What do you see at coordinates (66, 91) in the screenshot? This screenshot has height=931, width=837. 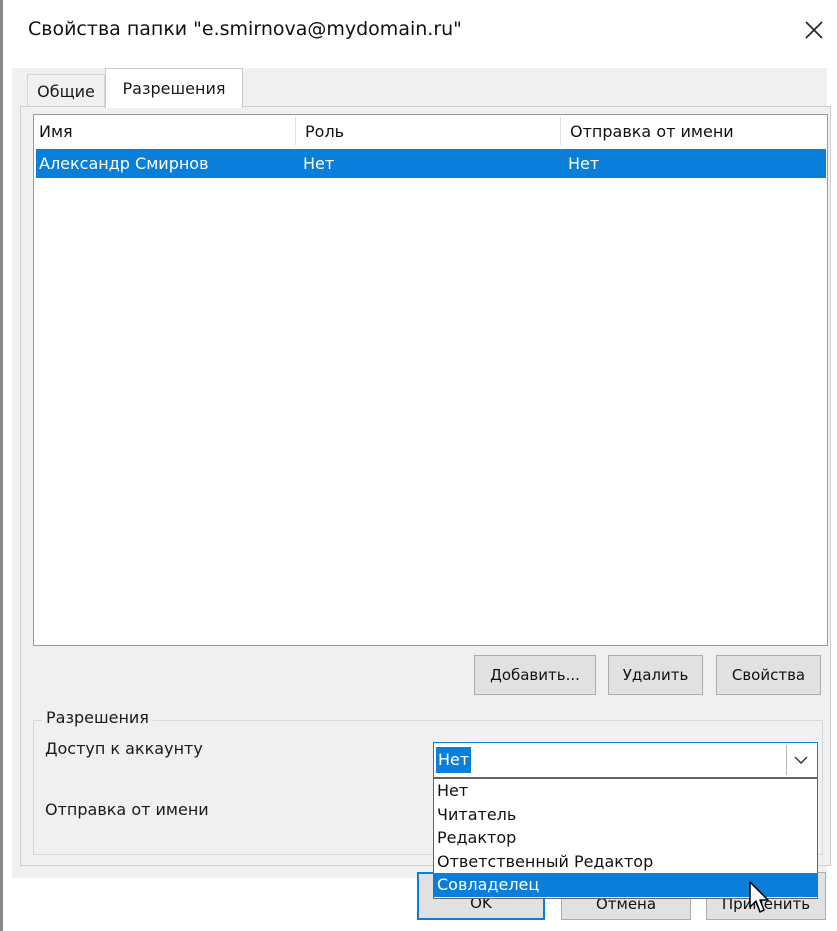 I see `tab-general: Общие` at bounding box center [66, 91].